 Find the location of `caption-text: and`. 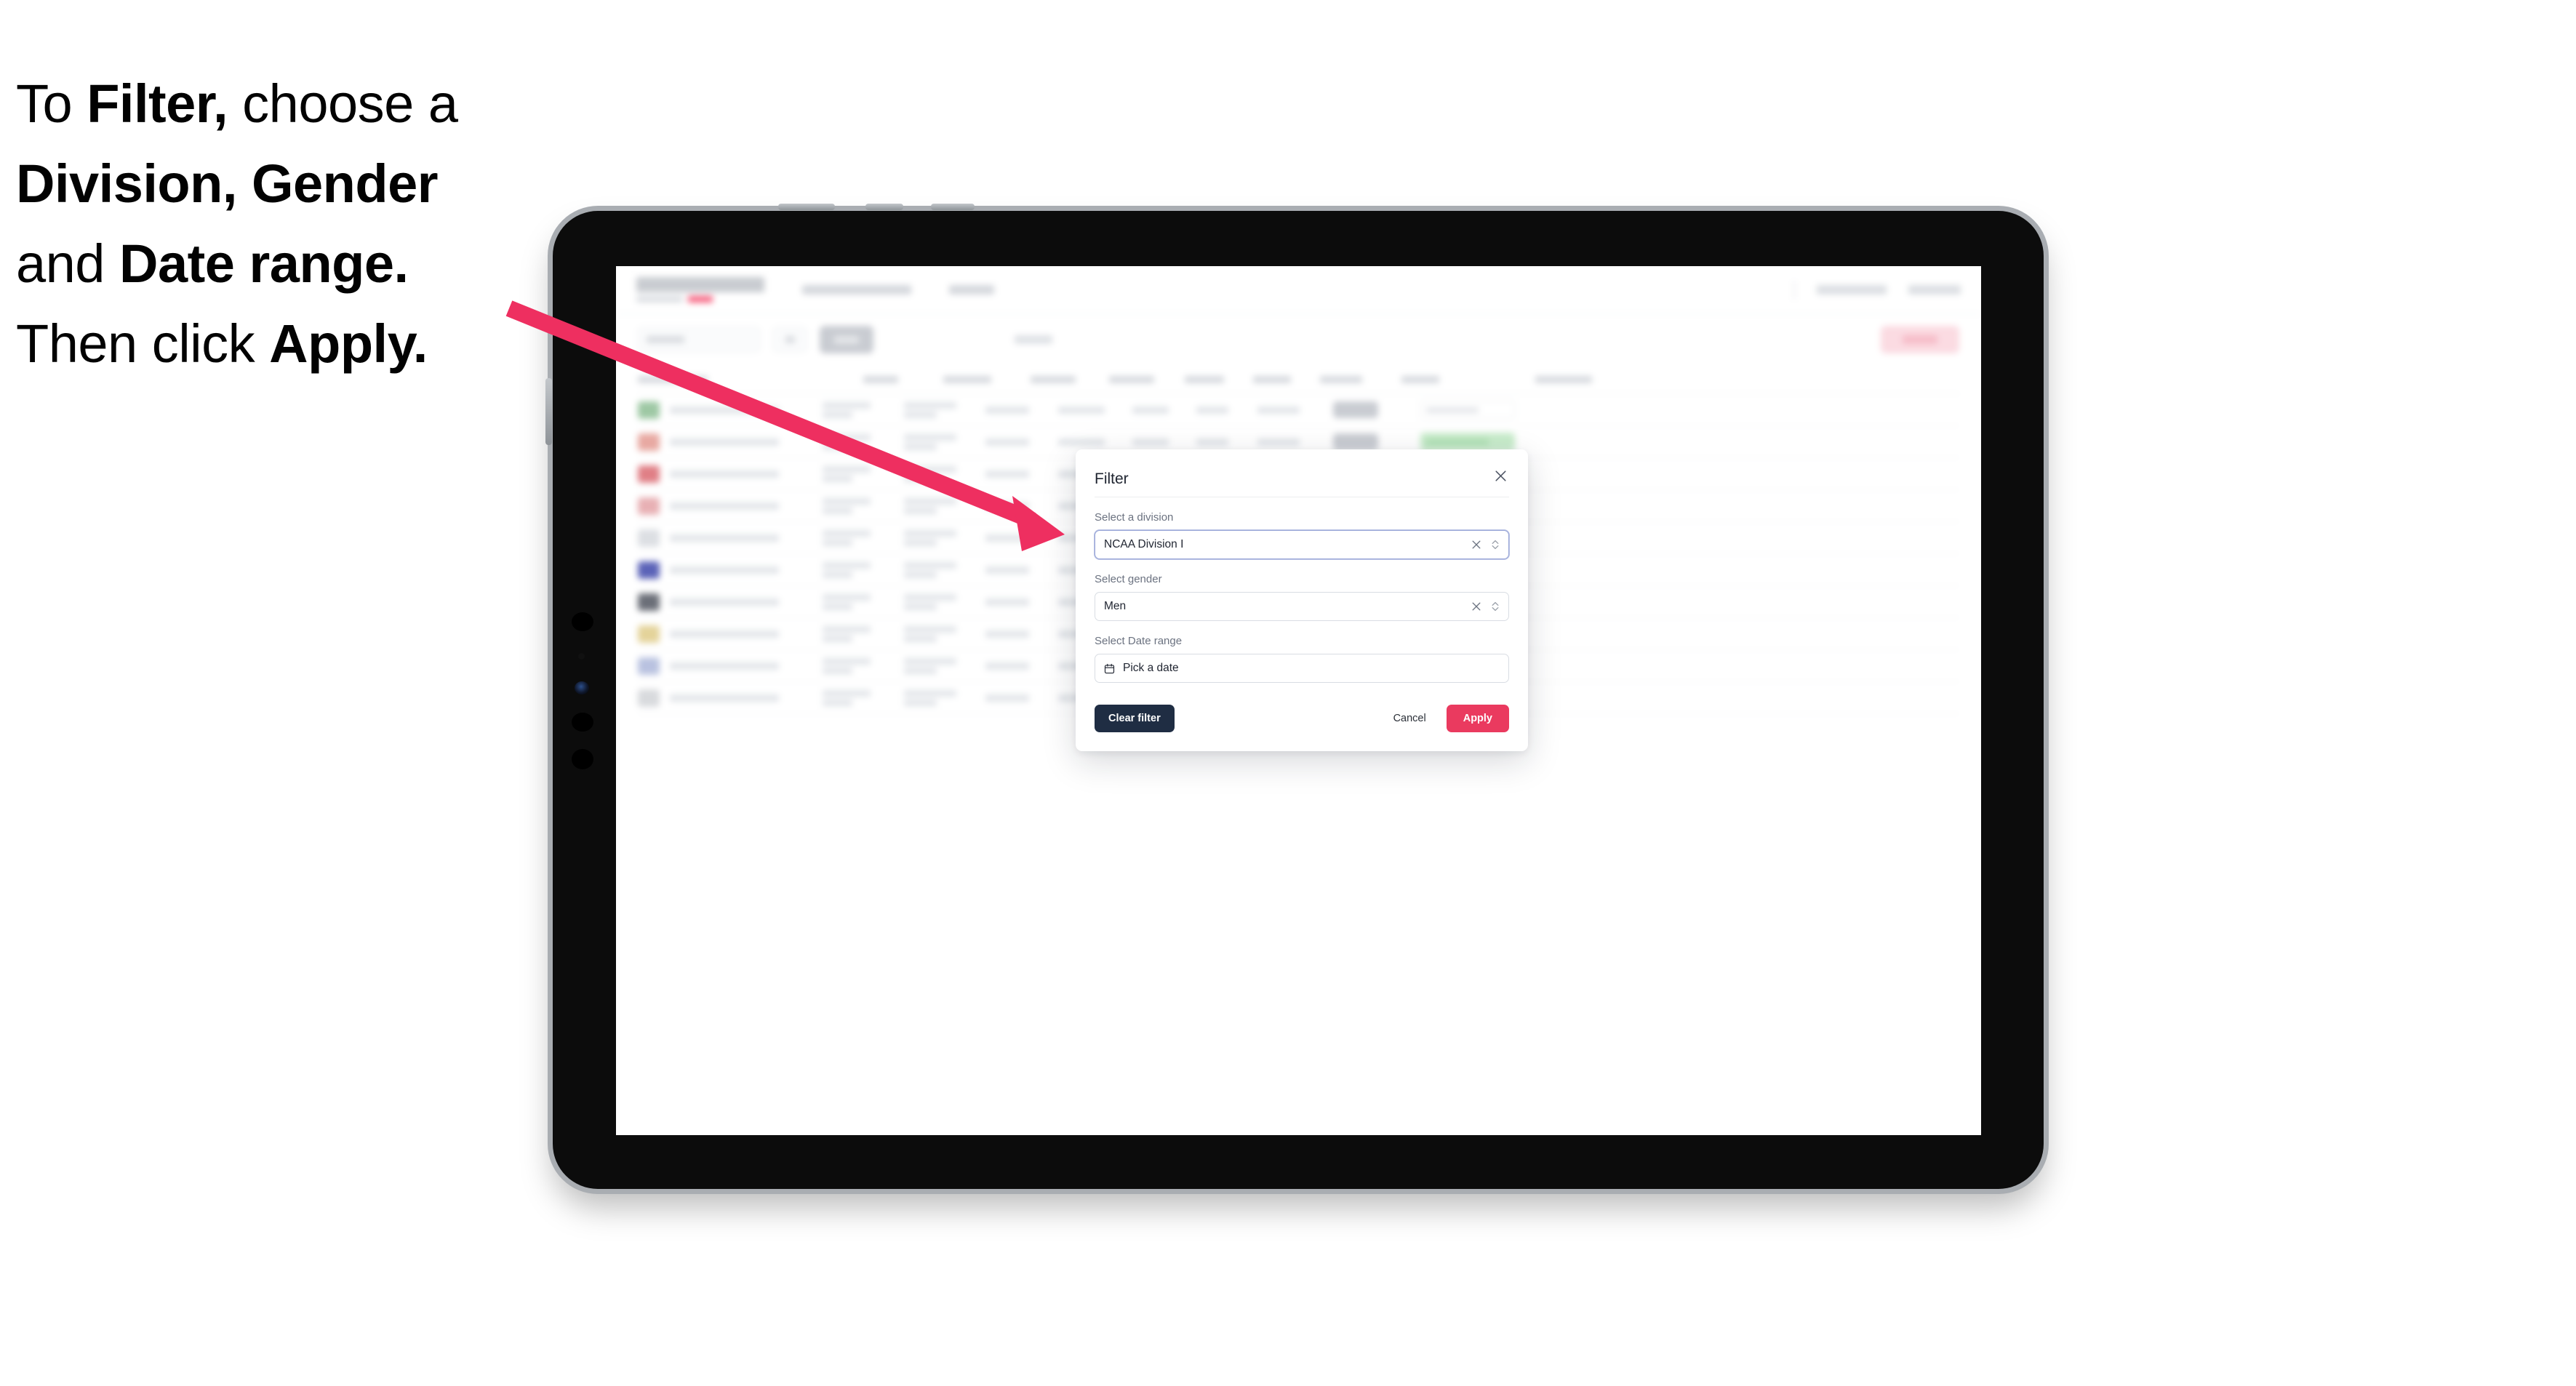

caption-text: and is located at coordinates (68, 263).